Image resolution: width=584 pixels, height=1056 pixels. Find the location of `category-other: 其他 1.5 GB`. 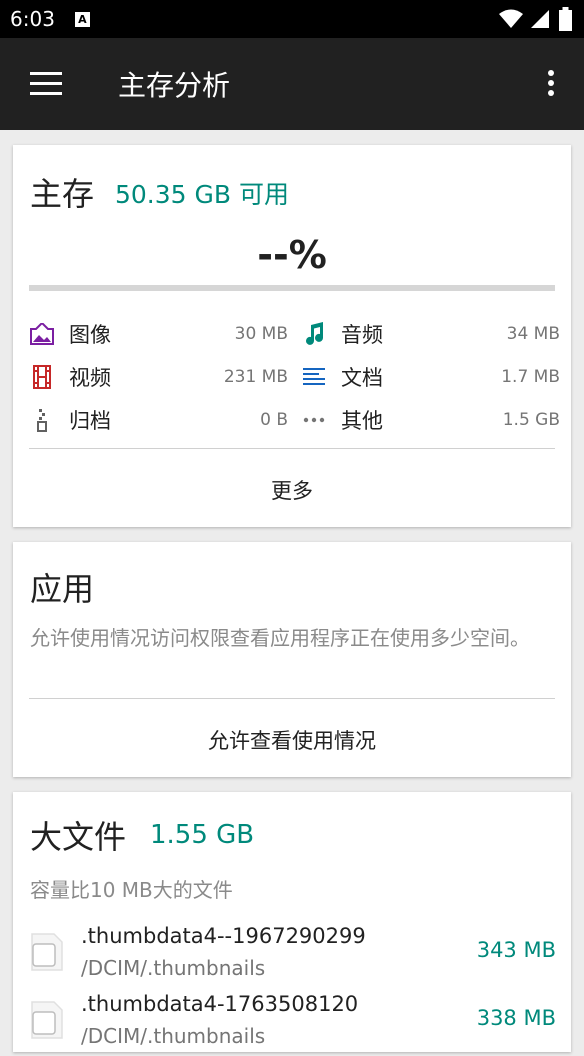

category-other: 其他 1.5 GB is located at coordinates (430, 420).